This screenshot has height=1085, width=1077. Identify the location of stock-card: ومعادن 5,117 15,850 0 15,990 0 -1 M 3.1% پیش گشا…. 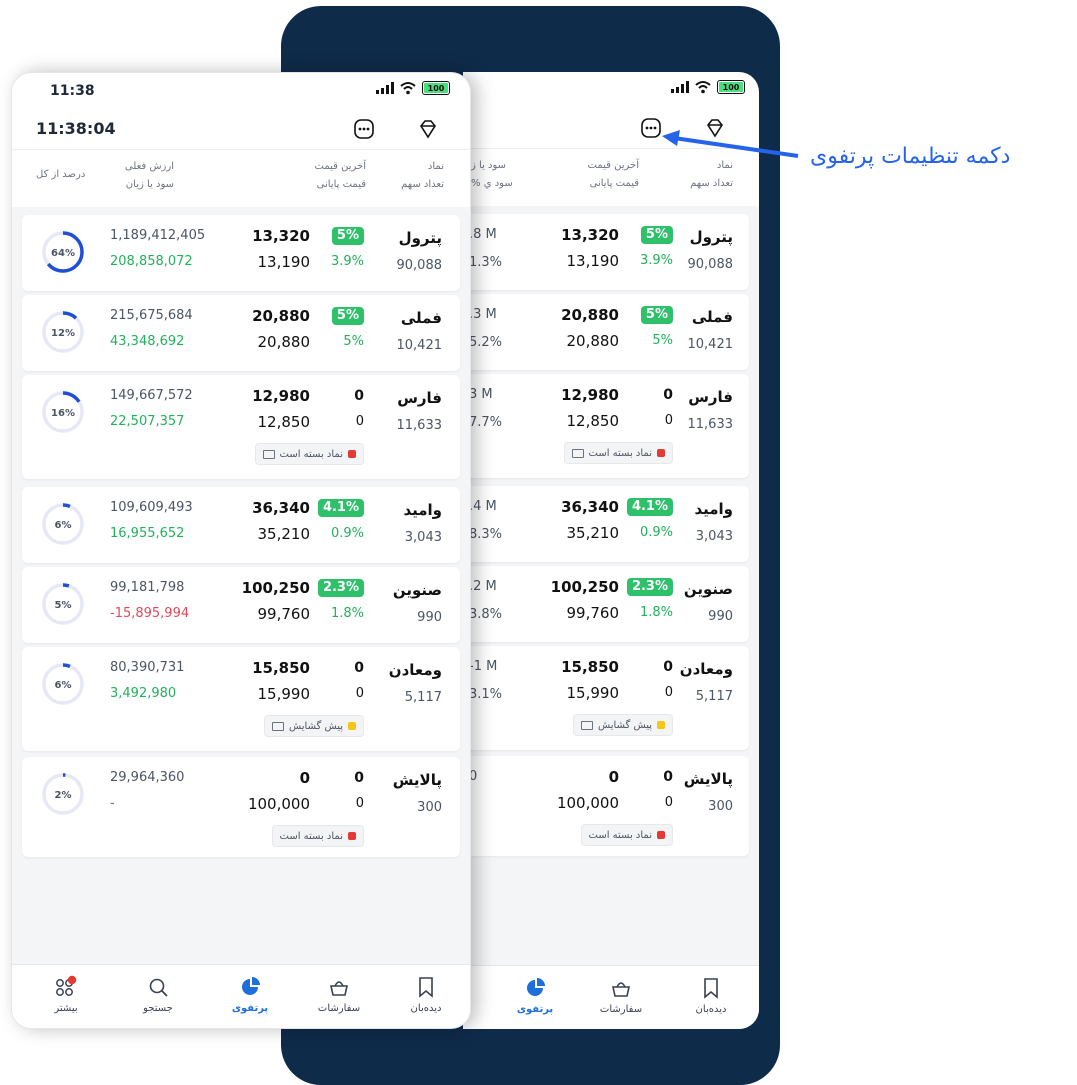
(606, 698).